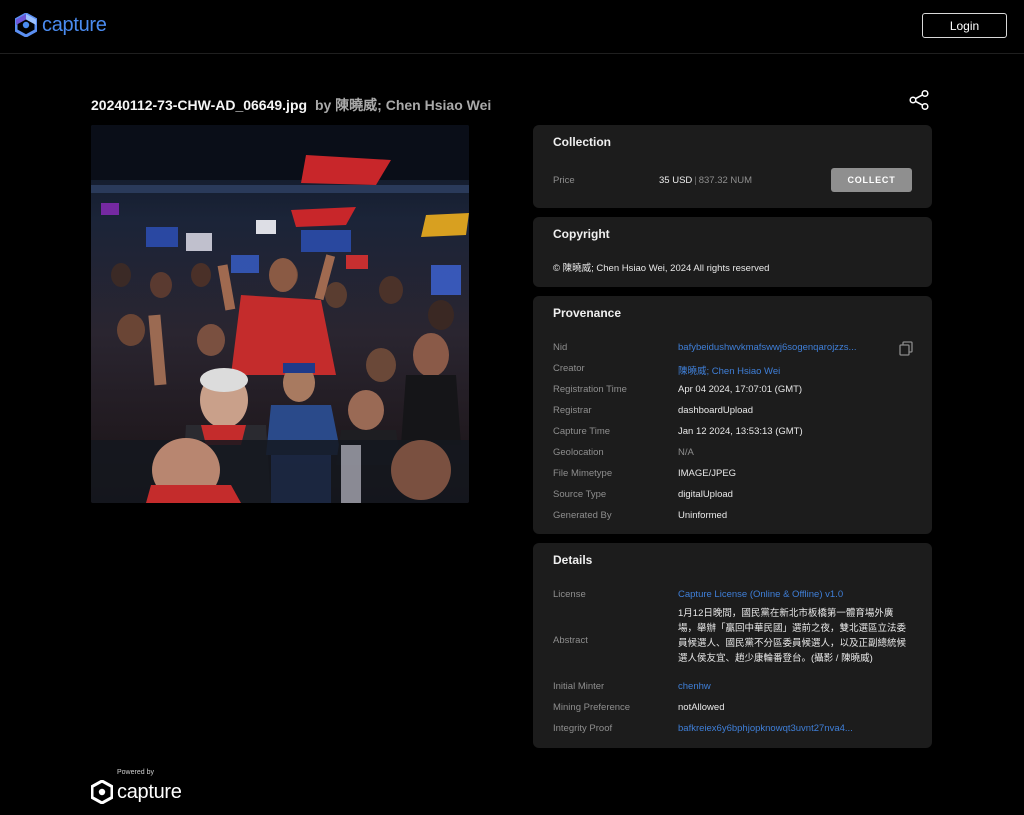 This screenshot has width=1024, height=815. What do you see at coordinates (583, 728) in the screenshot?
I see `integrity-proof-label: Integrity Proof` at bounding box center [583, 728].